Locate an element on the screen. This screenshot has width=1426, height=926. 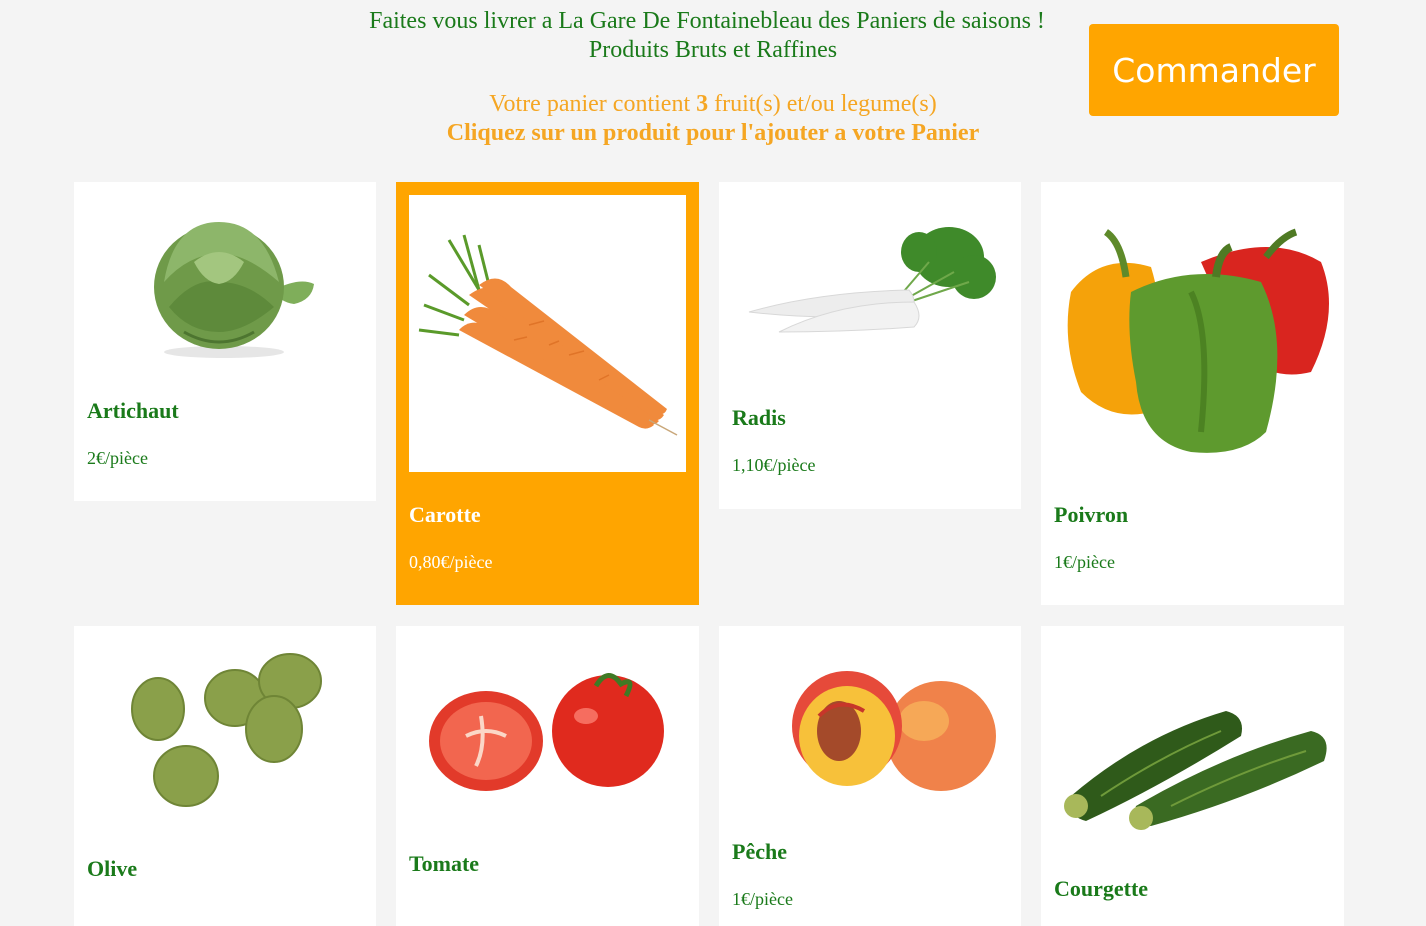
product-card-courgette: Courgette is located at coordinates (1192, 776).